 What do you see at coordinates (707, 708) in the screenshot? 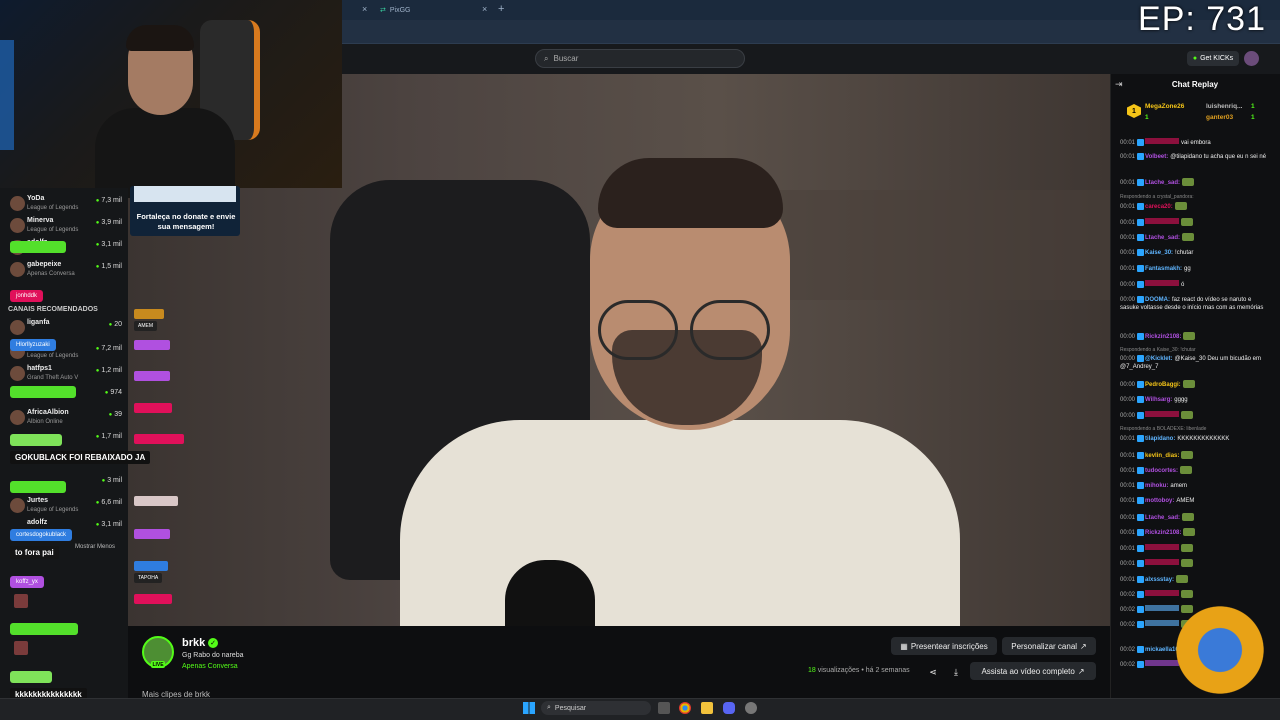
I see `file-explorer-icon` at bounding box center [707, 708].